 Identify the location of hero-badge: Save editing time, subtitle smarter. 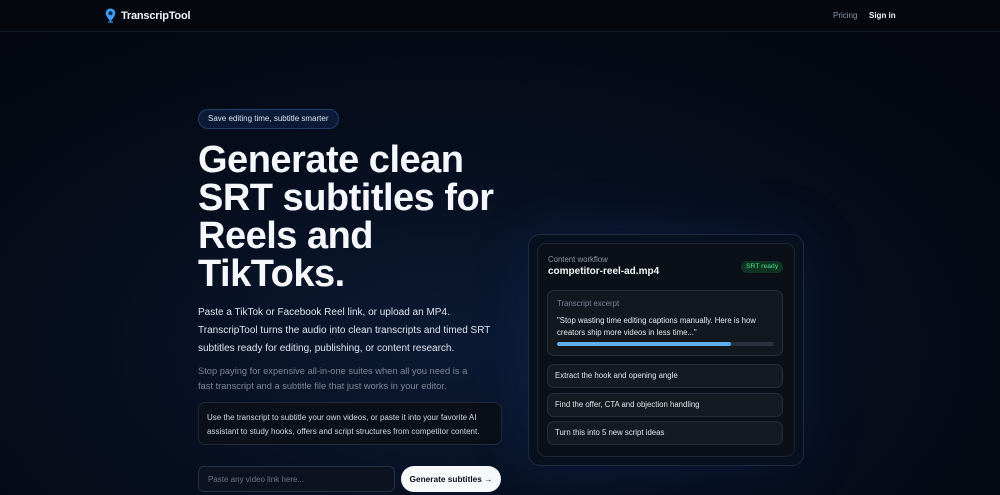
(268, 119).